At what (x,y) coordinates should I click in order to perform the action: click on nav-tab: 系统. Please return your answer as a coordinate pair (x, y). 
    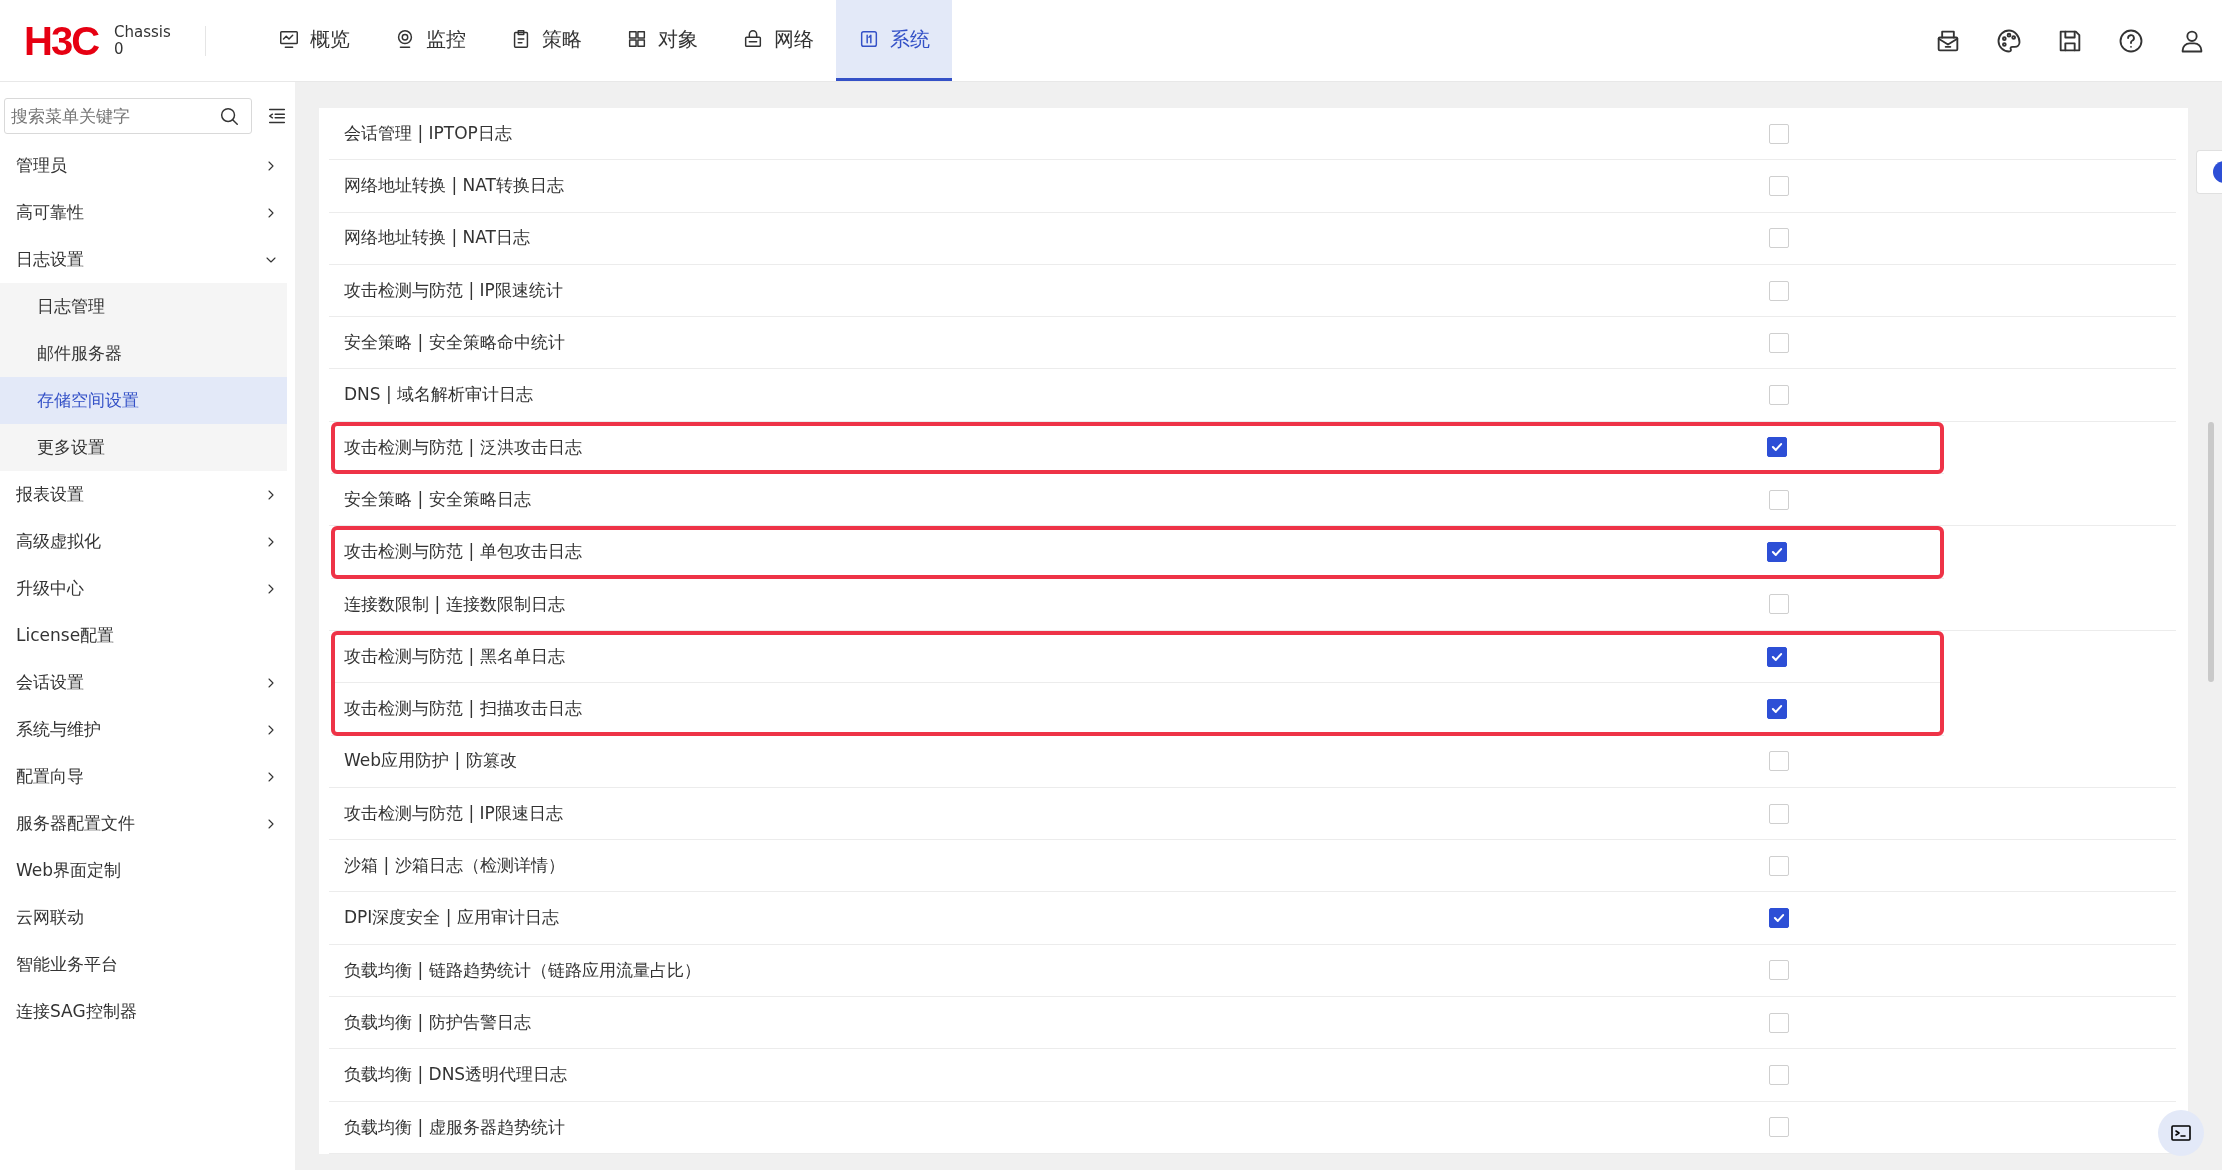
    Looking at the image, I should click on (893, 40).